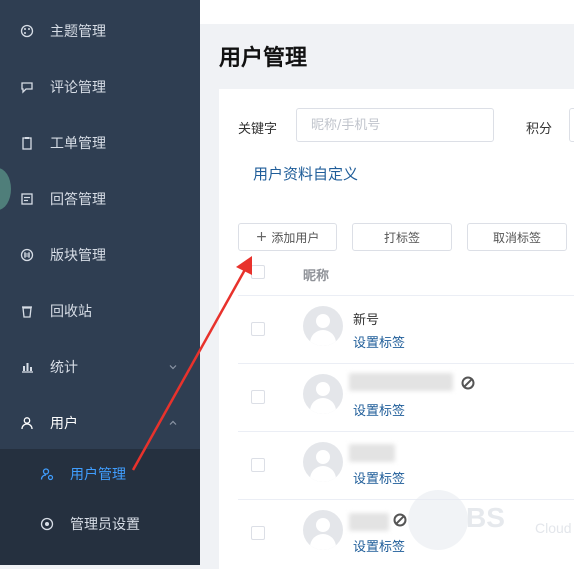 This screenshot has width=574, height=569. Describe the element at coordinates (27, 87) in the screenshot. I see `comment-icon` at that location.